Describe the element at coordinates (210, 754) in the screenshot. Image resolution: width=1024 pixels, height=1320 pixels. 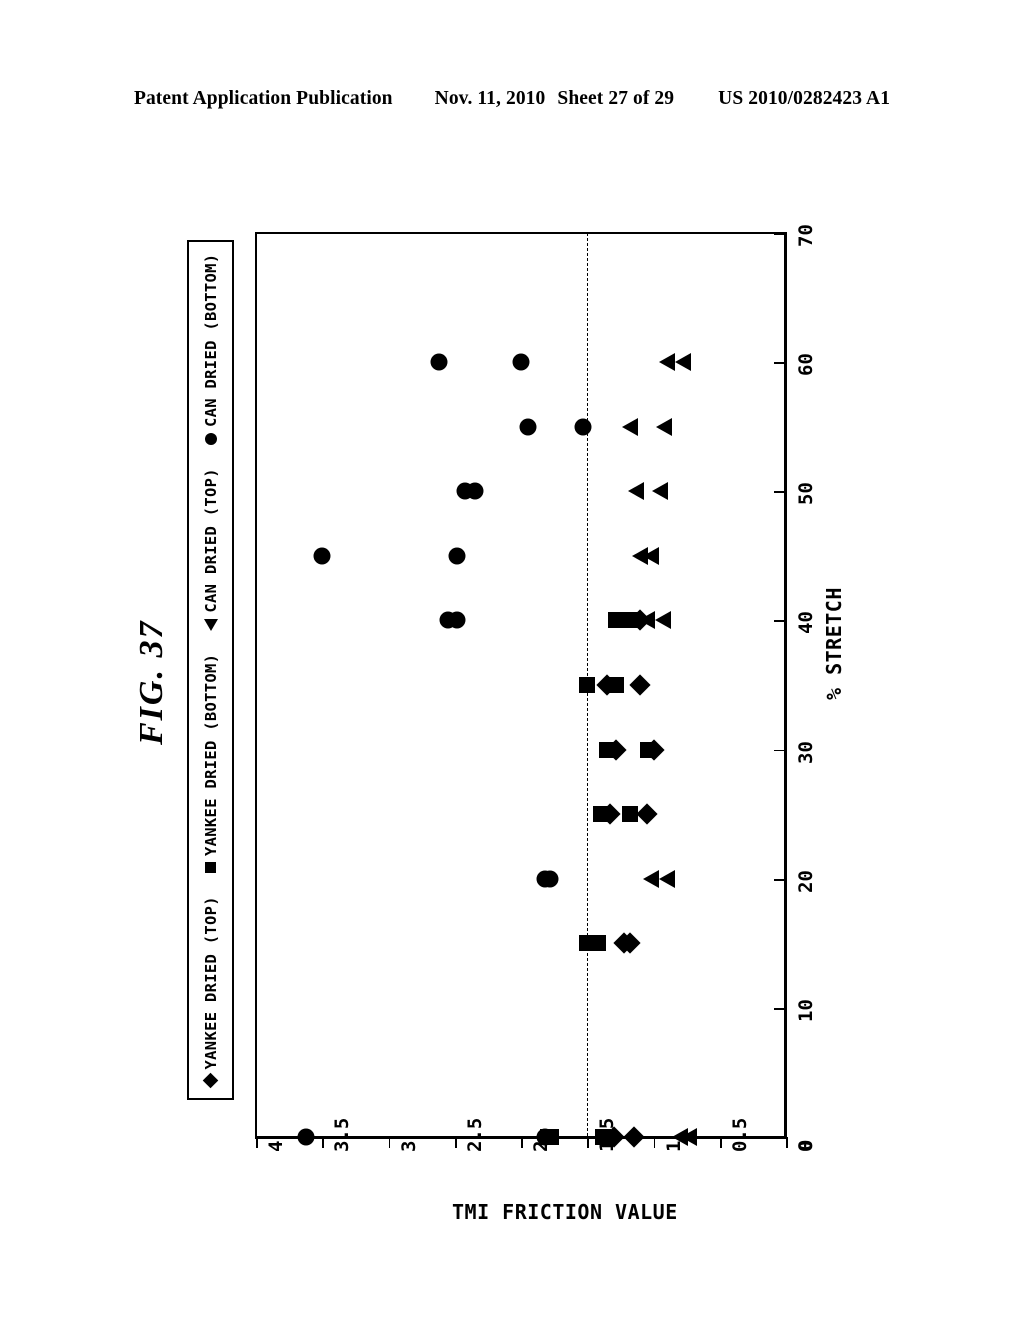
I see `legend-label: YANKEE DRIED (BOTTOM)` at that location.